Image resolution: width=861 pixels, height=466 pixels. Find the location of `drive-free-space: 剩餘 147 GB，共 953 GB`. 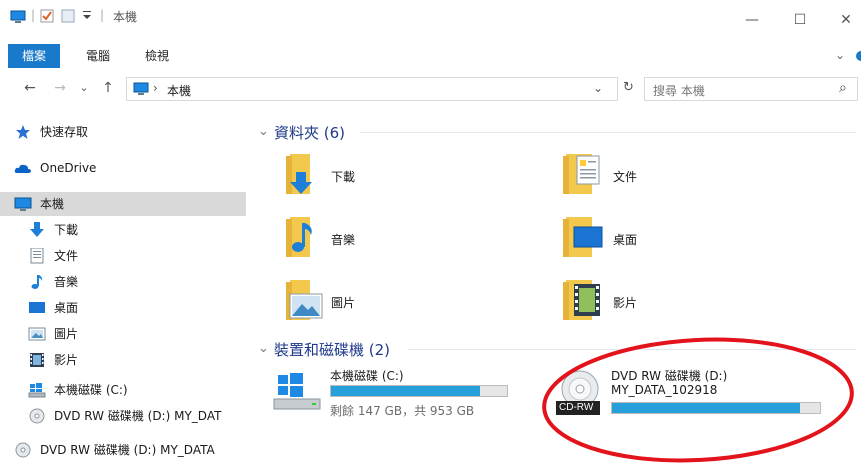

drive-free-space: 剩餘 147 GB，共 953 GB is located at coordinates (402, 411).